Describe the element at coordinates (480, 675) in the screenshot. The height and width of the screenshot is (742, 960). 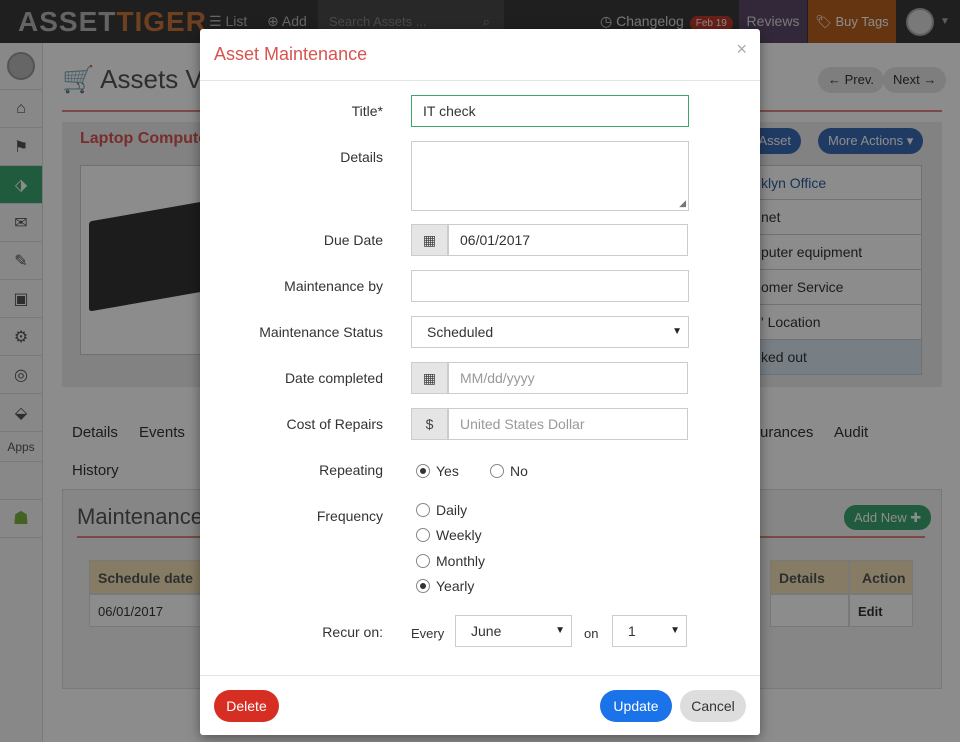
I see `modal-footer-divider` at that location.